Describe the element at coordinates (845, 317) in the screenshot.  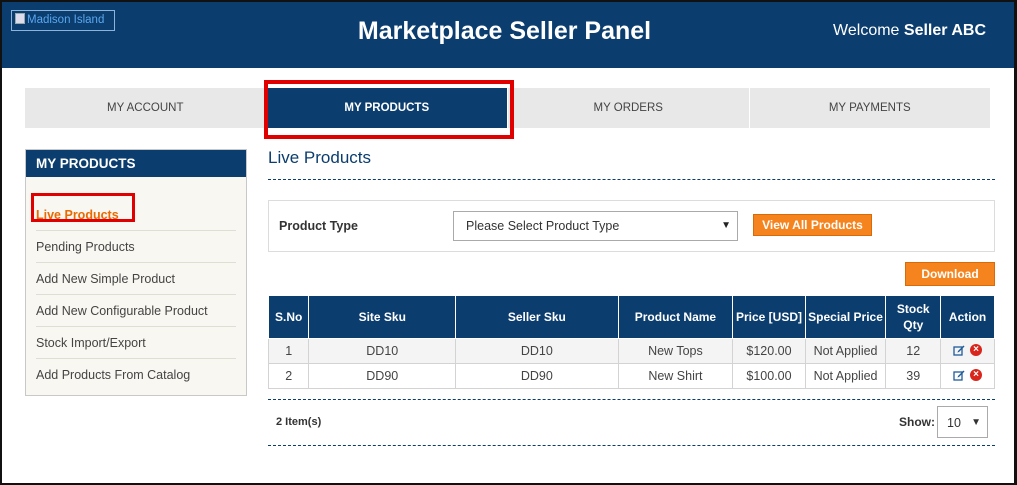
I see `col-special-price: Special Price` at that location.